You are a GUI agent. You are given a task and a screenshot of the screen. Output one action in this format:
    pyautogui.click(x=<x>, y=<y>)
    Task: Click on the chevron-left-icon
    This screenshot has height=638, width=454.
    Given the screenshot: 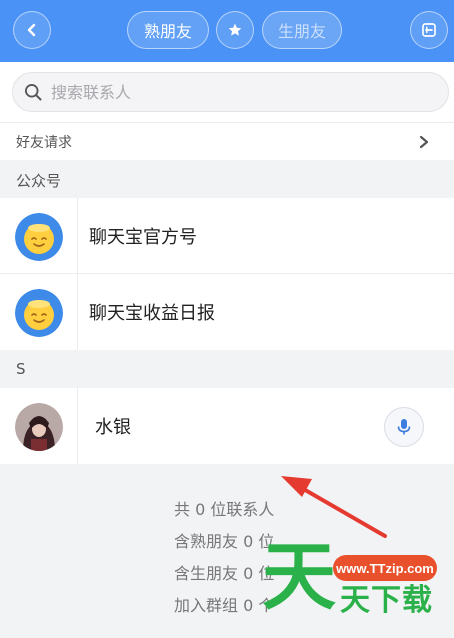 What is the action you would take?
    pyautogui.click(x=31, y=30)
    